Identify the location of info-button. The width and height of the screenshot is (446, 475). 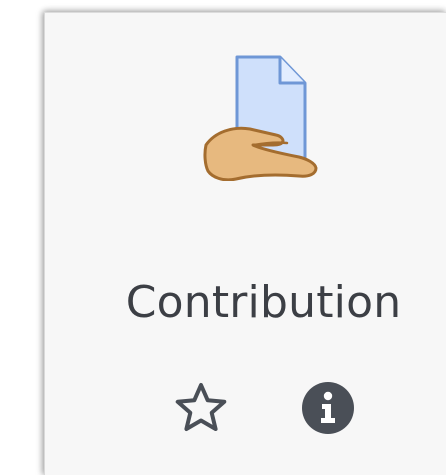
(328, 410).